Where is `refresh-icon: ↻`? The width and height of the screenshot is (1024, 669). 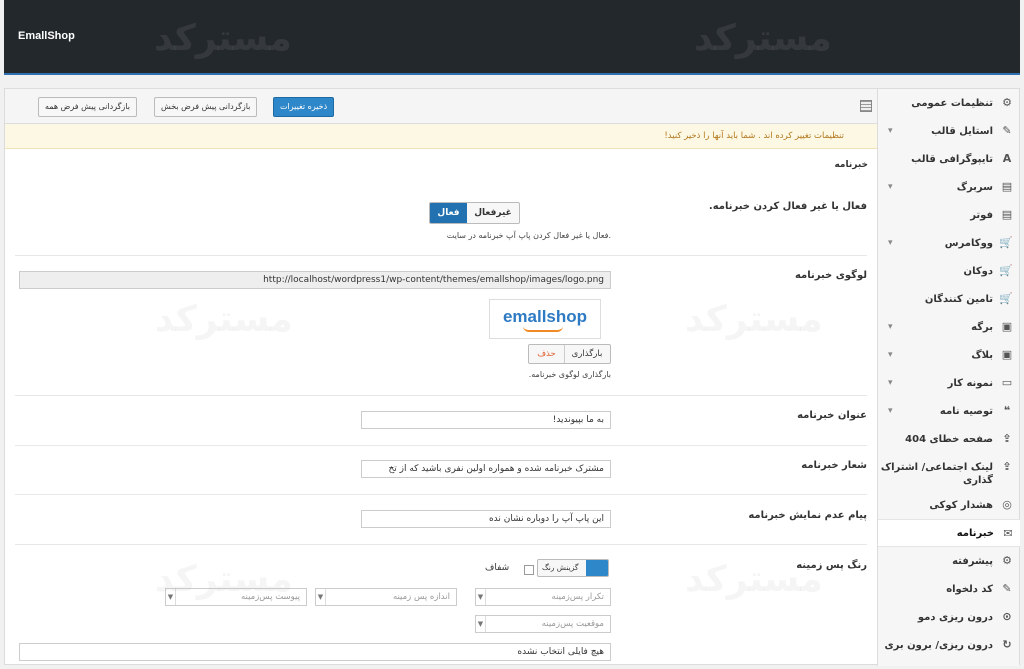
refresh-icon: ↻ is located at coordinates (1007, 644).